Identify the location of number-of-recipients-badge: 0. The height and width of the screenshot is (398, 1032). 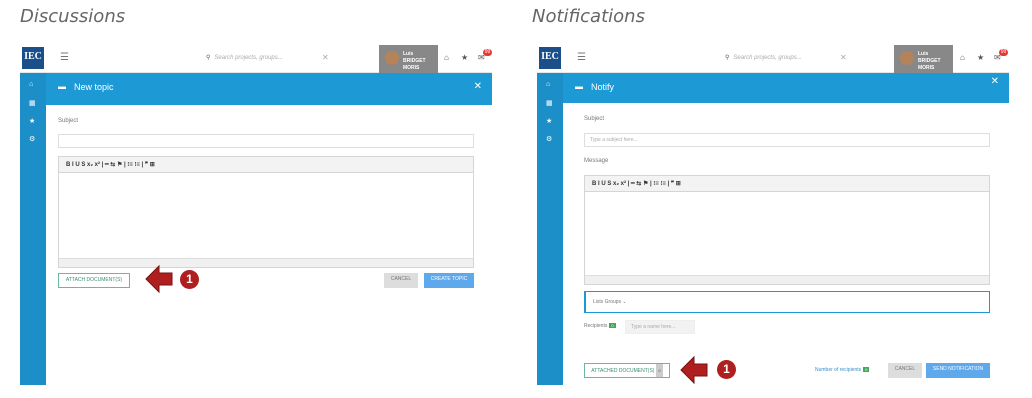
(866, 370).